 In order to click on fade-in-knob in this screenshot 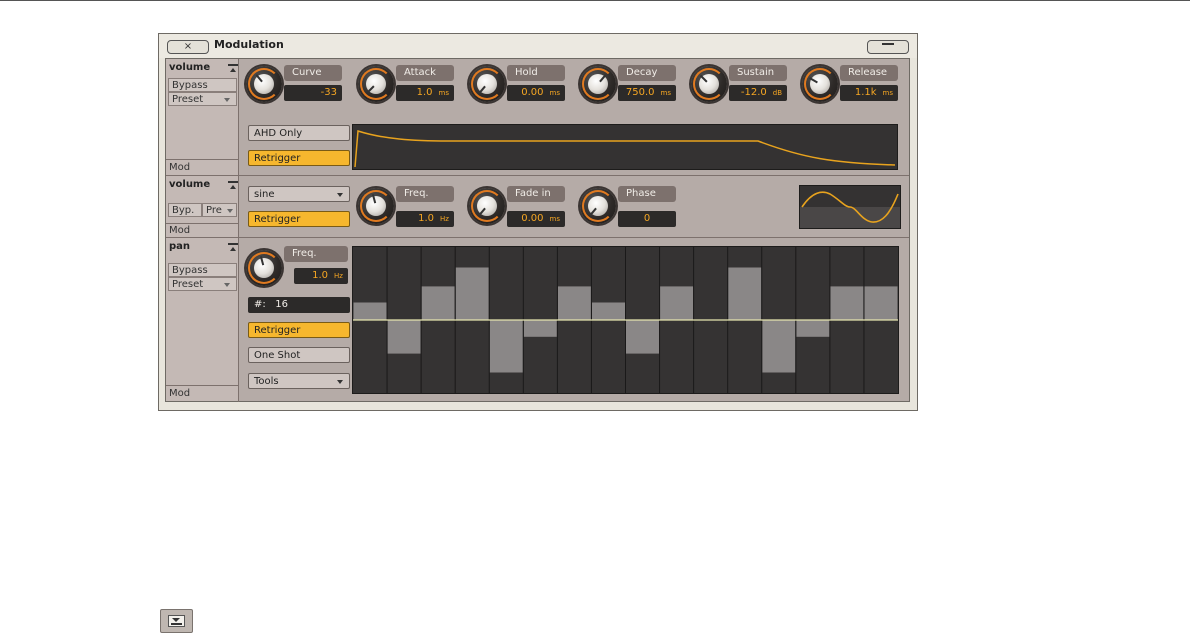, I will do `click(487, 206)`.